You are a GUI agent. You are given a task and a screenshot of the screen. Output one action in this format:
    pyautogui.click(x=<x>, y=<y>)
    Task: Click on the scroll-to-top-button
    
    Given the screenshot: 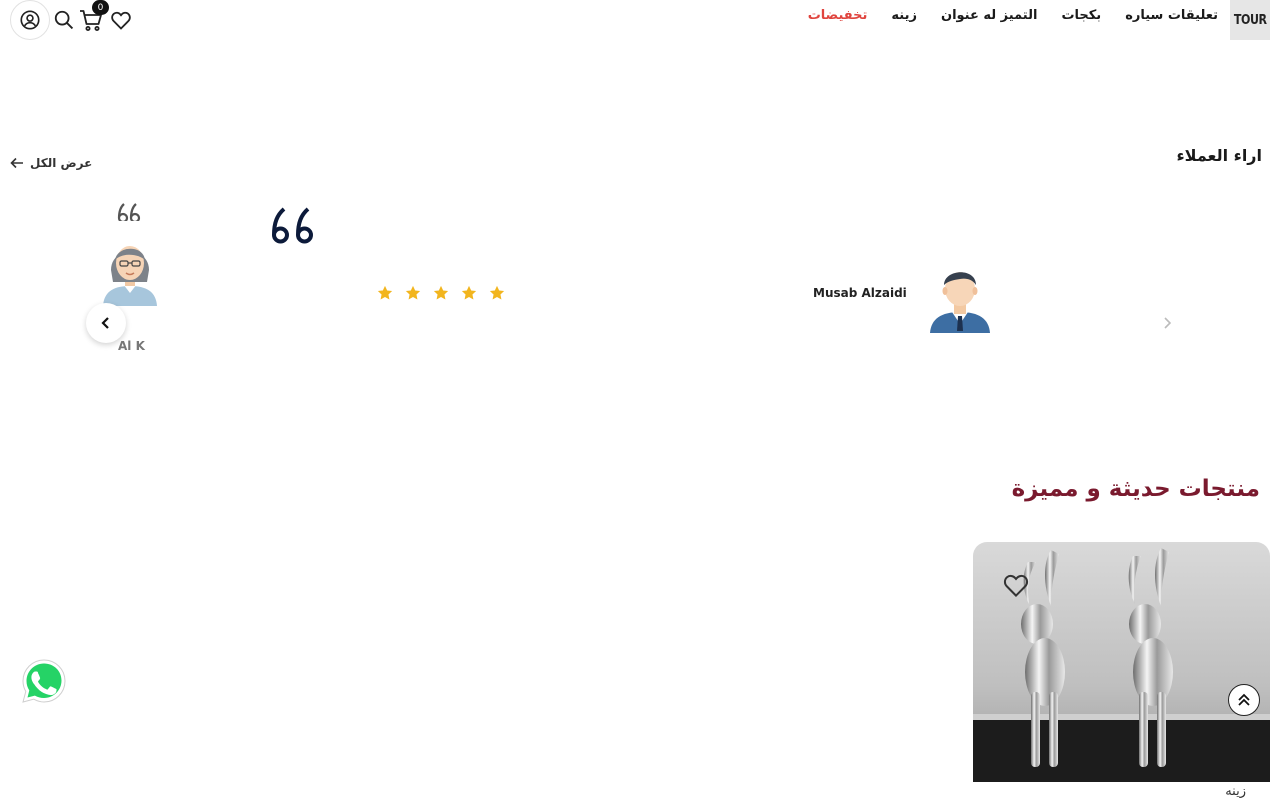 What is the action you would take?
    pyautogui.click(x=1244, y=700)
    